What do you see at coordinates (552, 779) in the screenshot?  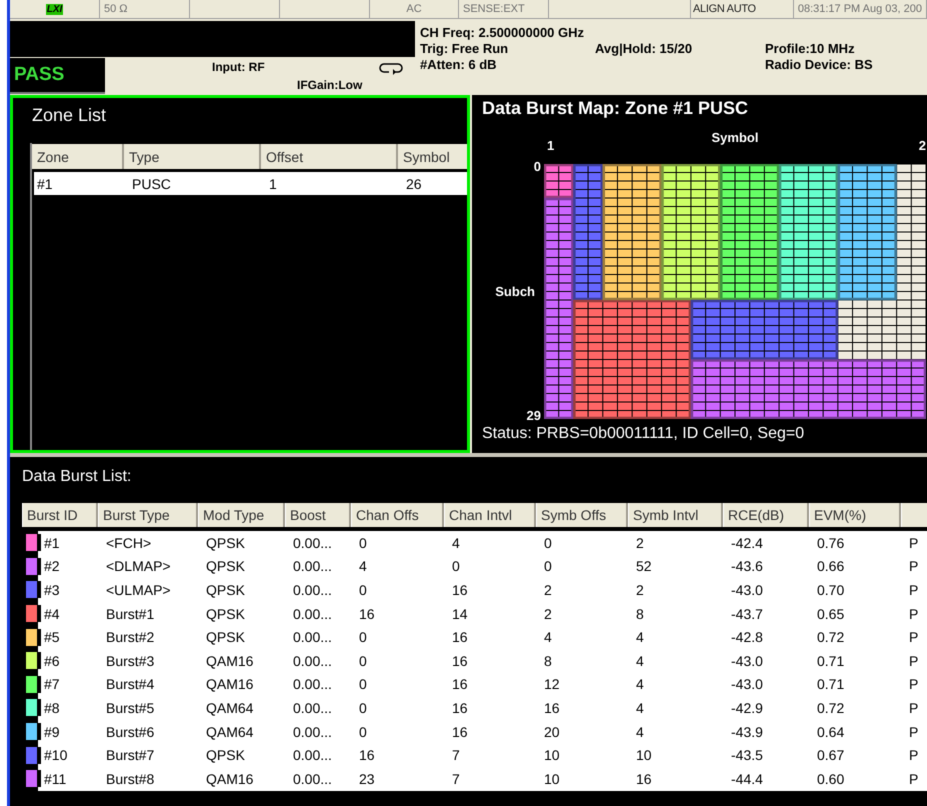 I see `table-cell-text: 10` at bounding box center [552, 779].